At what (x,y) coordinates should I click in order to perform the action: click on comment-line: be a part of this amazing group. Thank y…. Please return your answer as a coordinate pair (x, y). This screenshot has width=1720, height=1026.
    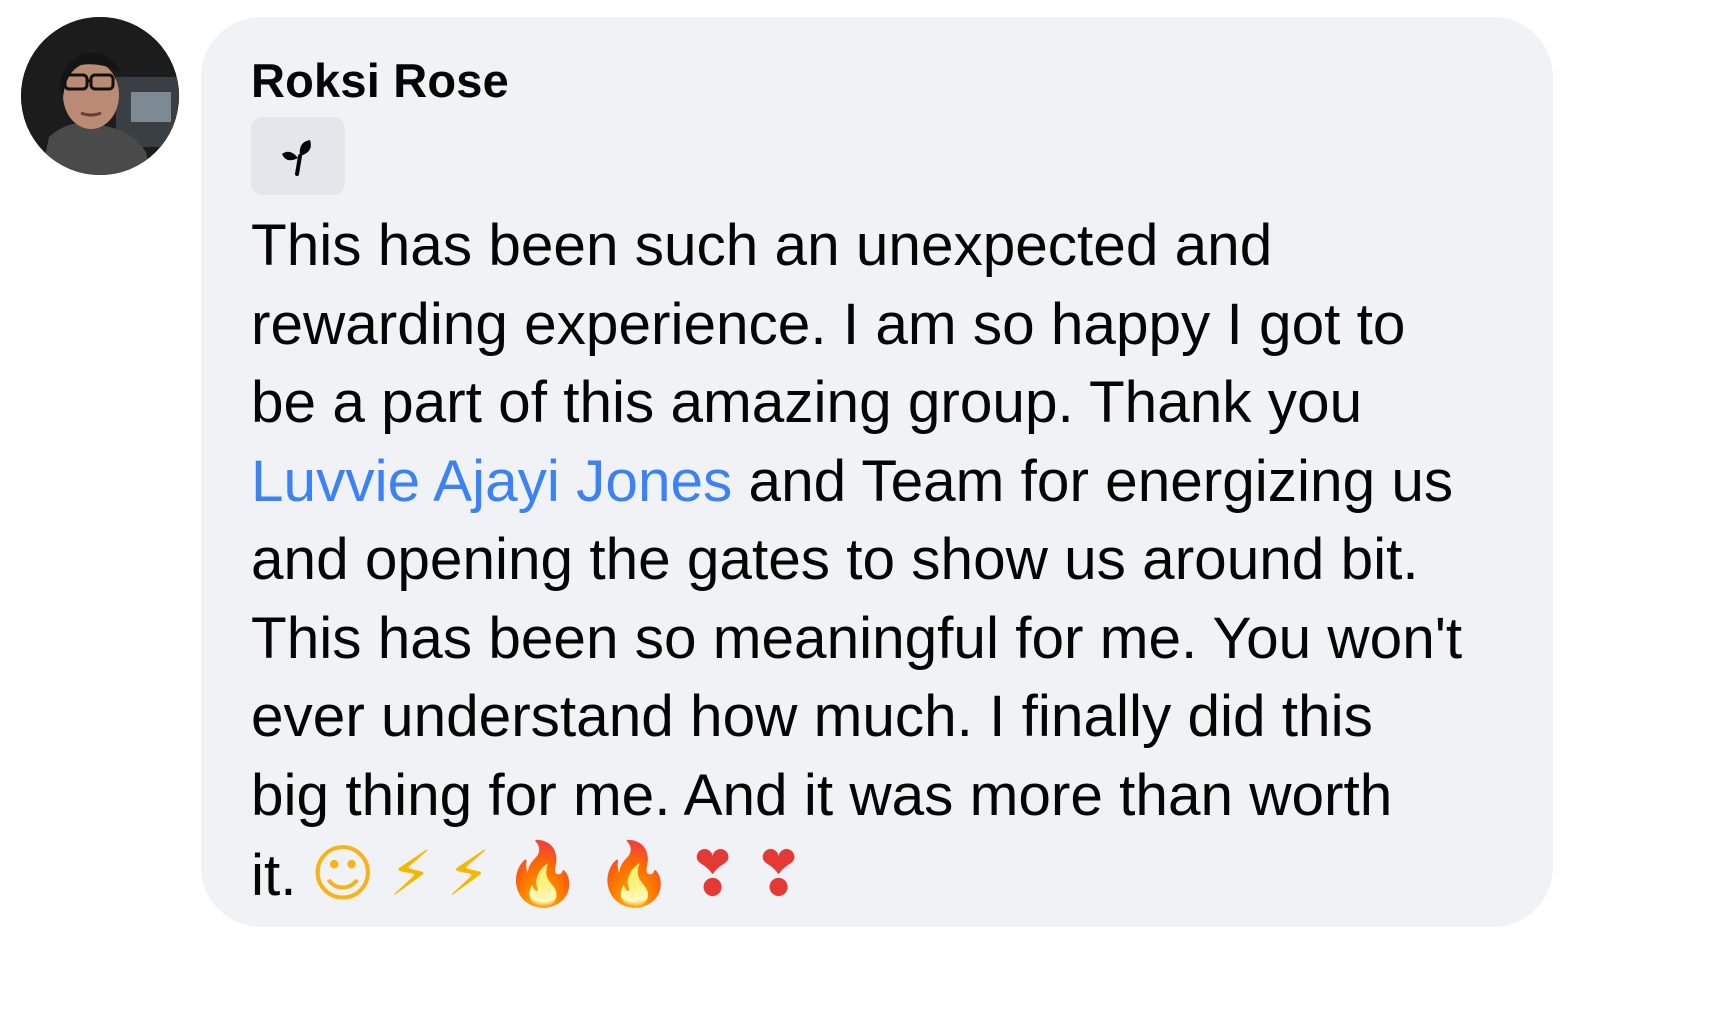
    Looking at the image, I should click on (807, 402).